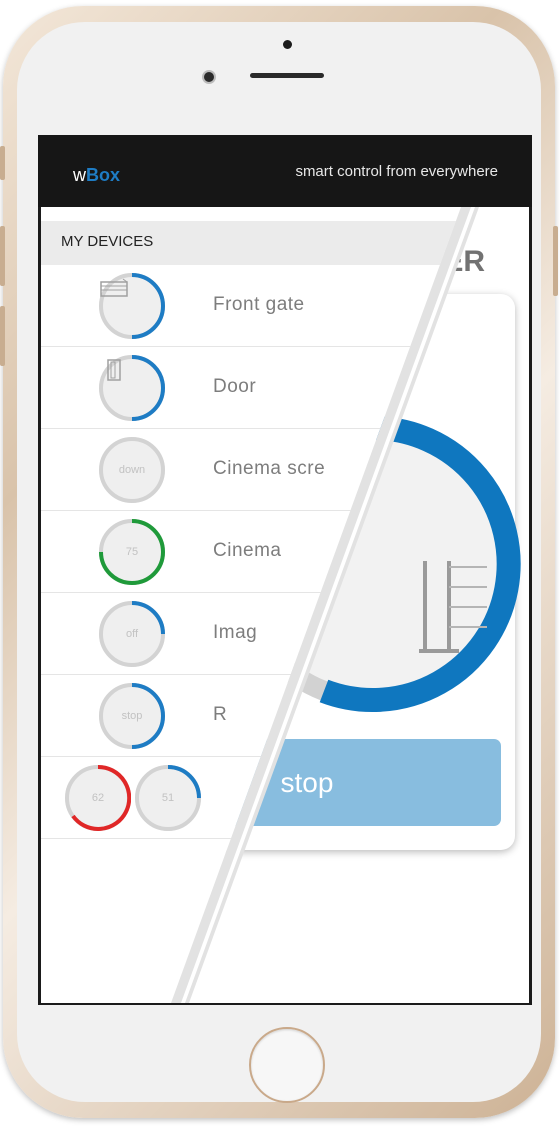 This screenshot has height=1128, width=560. I want to click on gate-icon, so click(114, 287).